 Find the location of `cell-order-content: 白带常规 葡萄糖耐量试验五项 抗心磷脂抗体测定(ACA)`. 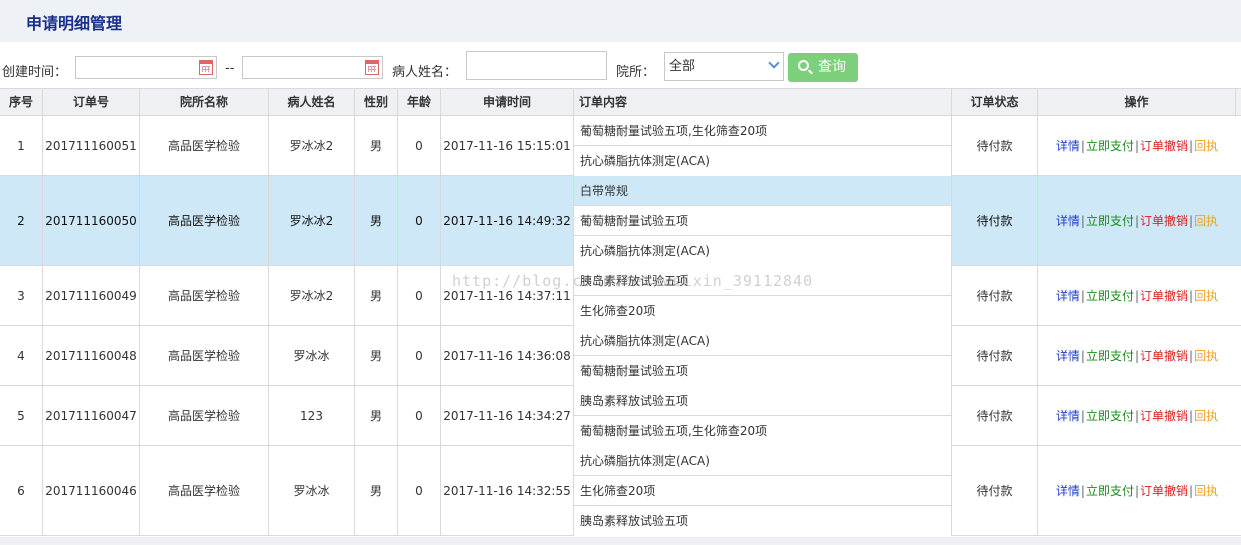

cell-order-content: 白带常规 葡萄糖耐量试验五项 抗心磷脂抗体测定(ACA) is located at coordinates (763, 221).